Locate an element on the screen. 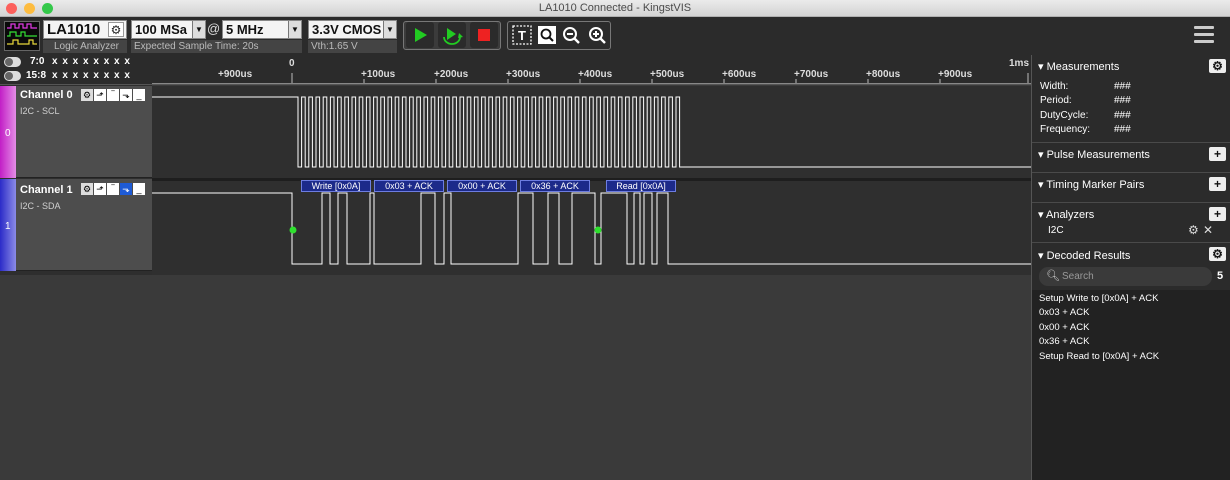 Image resolution: width=1230 pixels, height=480 pixels. search-field: 🔍︎ Search is located at coordinates (1125, 276).